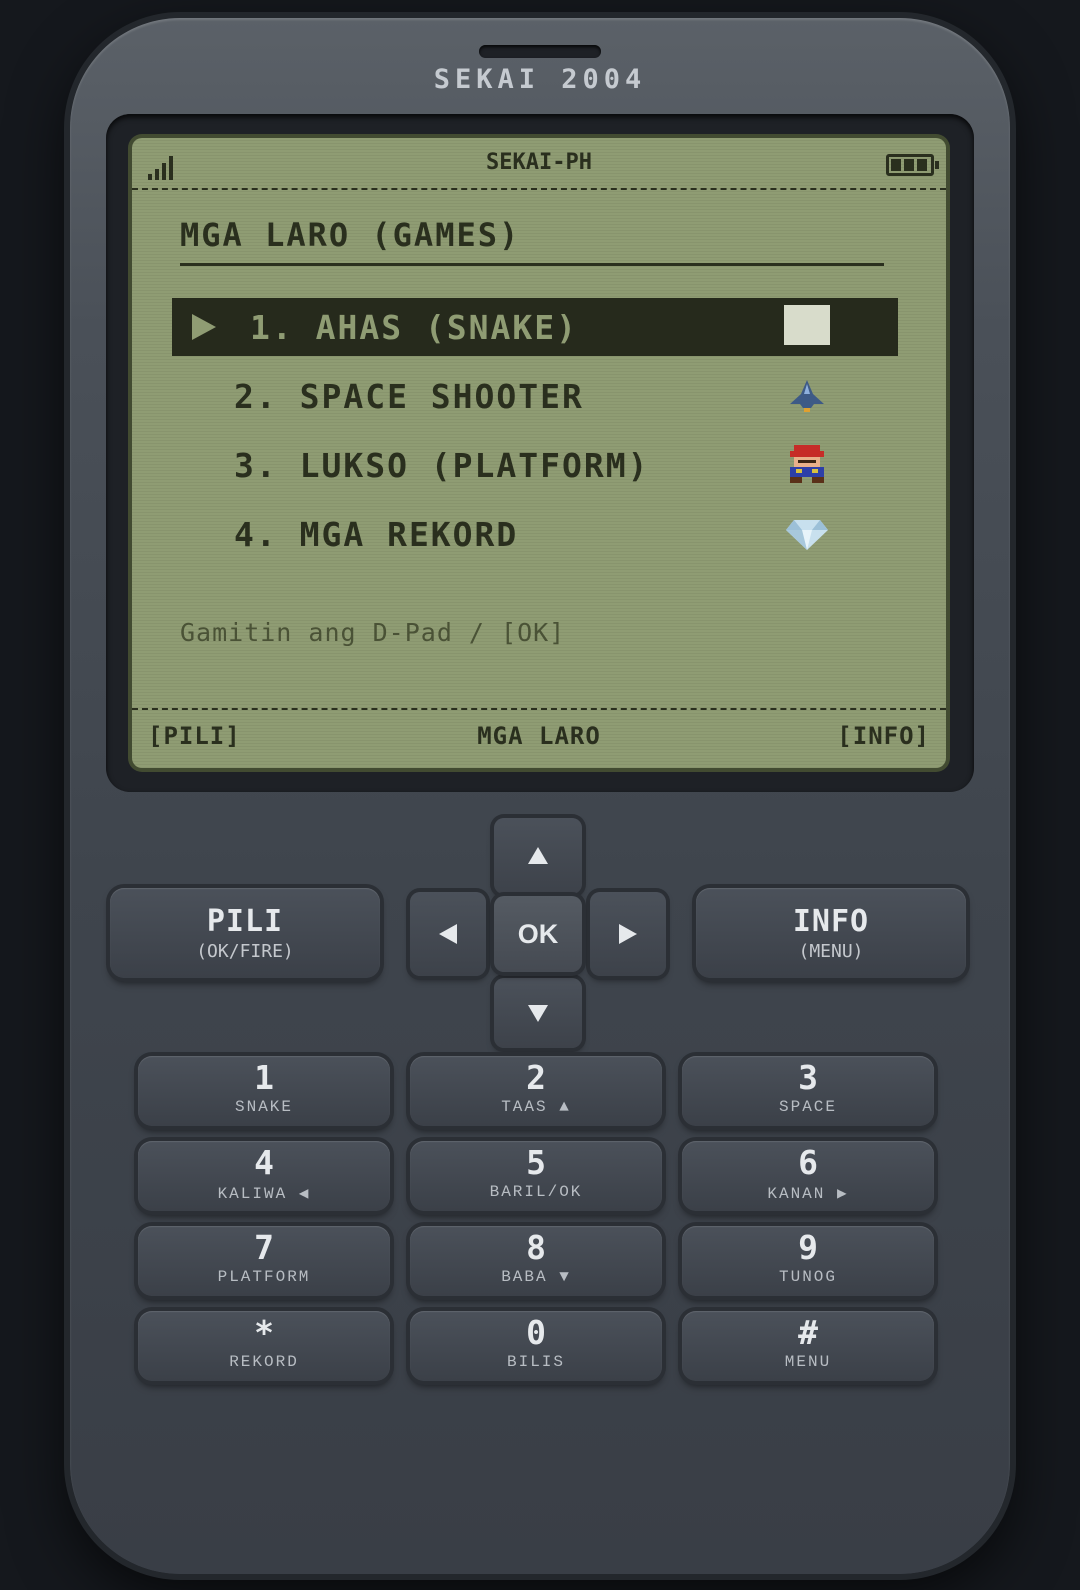 This screenshot has width=1080, height=1590. I want to click on status-bar: SEKAI-PH, so click(539, 164).